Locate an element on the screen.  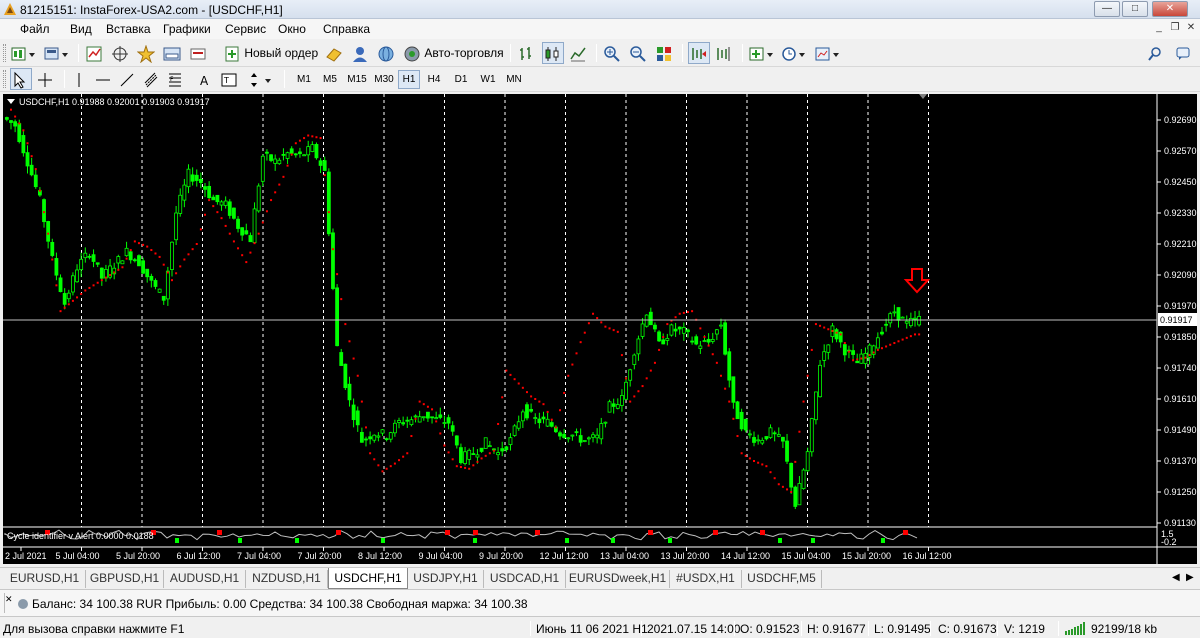
connection-bars-icon is located at coordinates (1076, 628).